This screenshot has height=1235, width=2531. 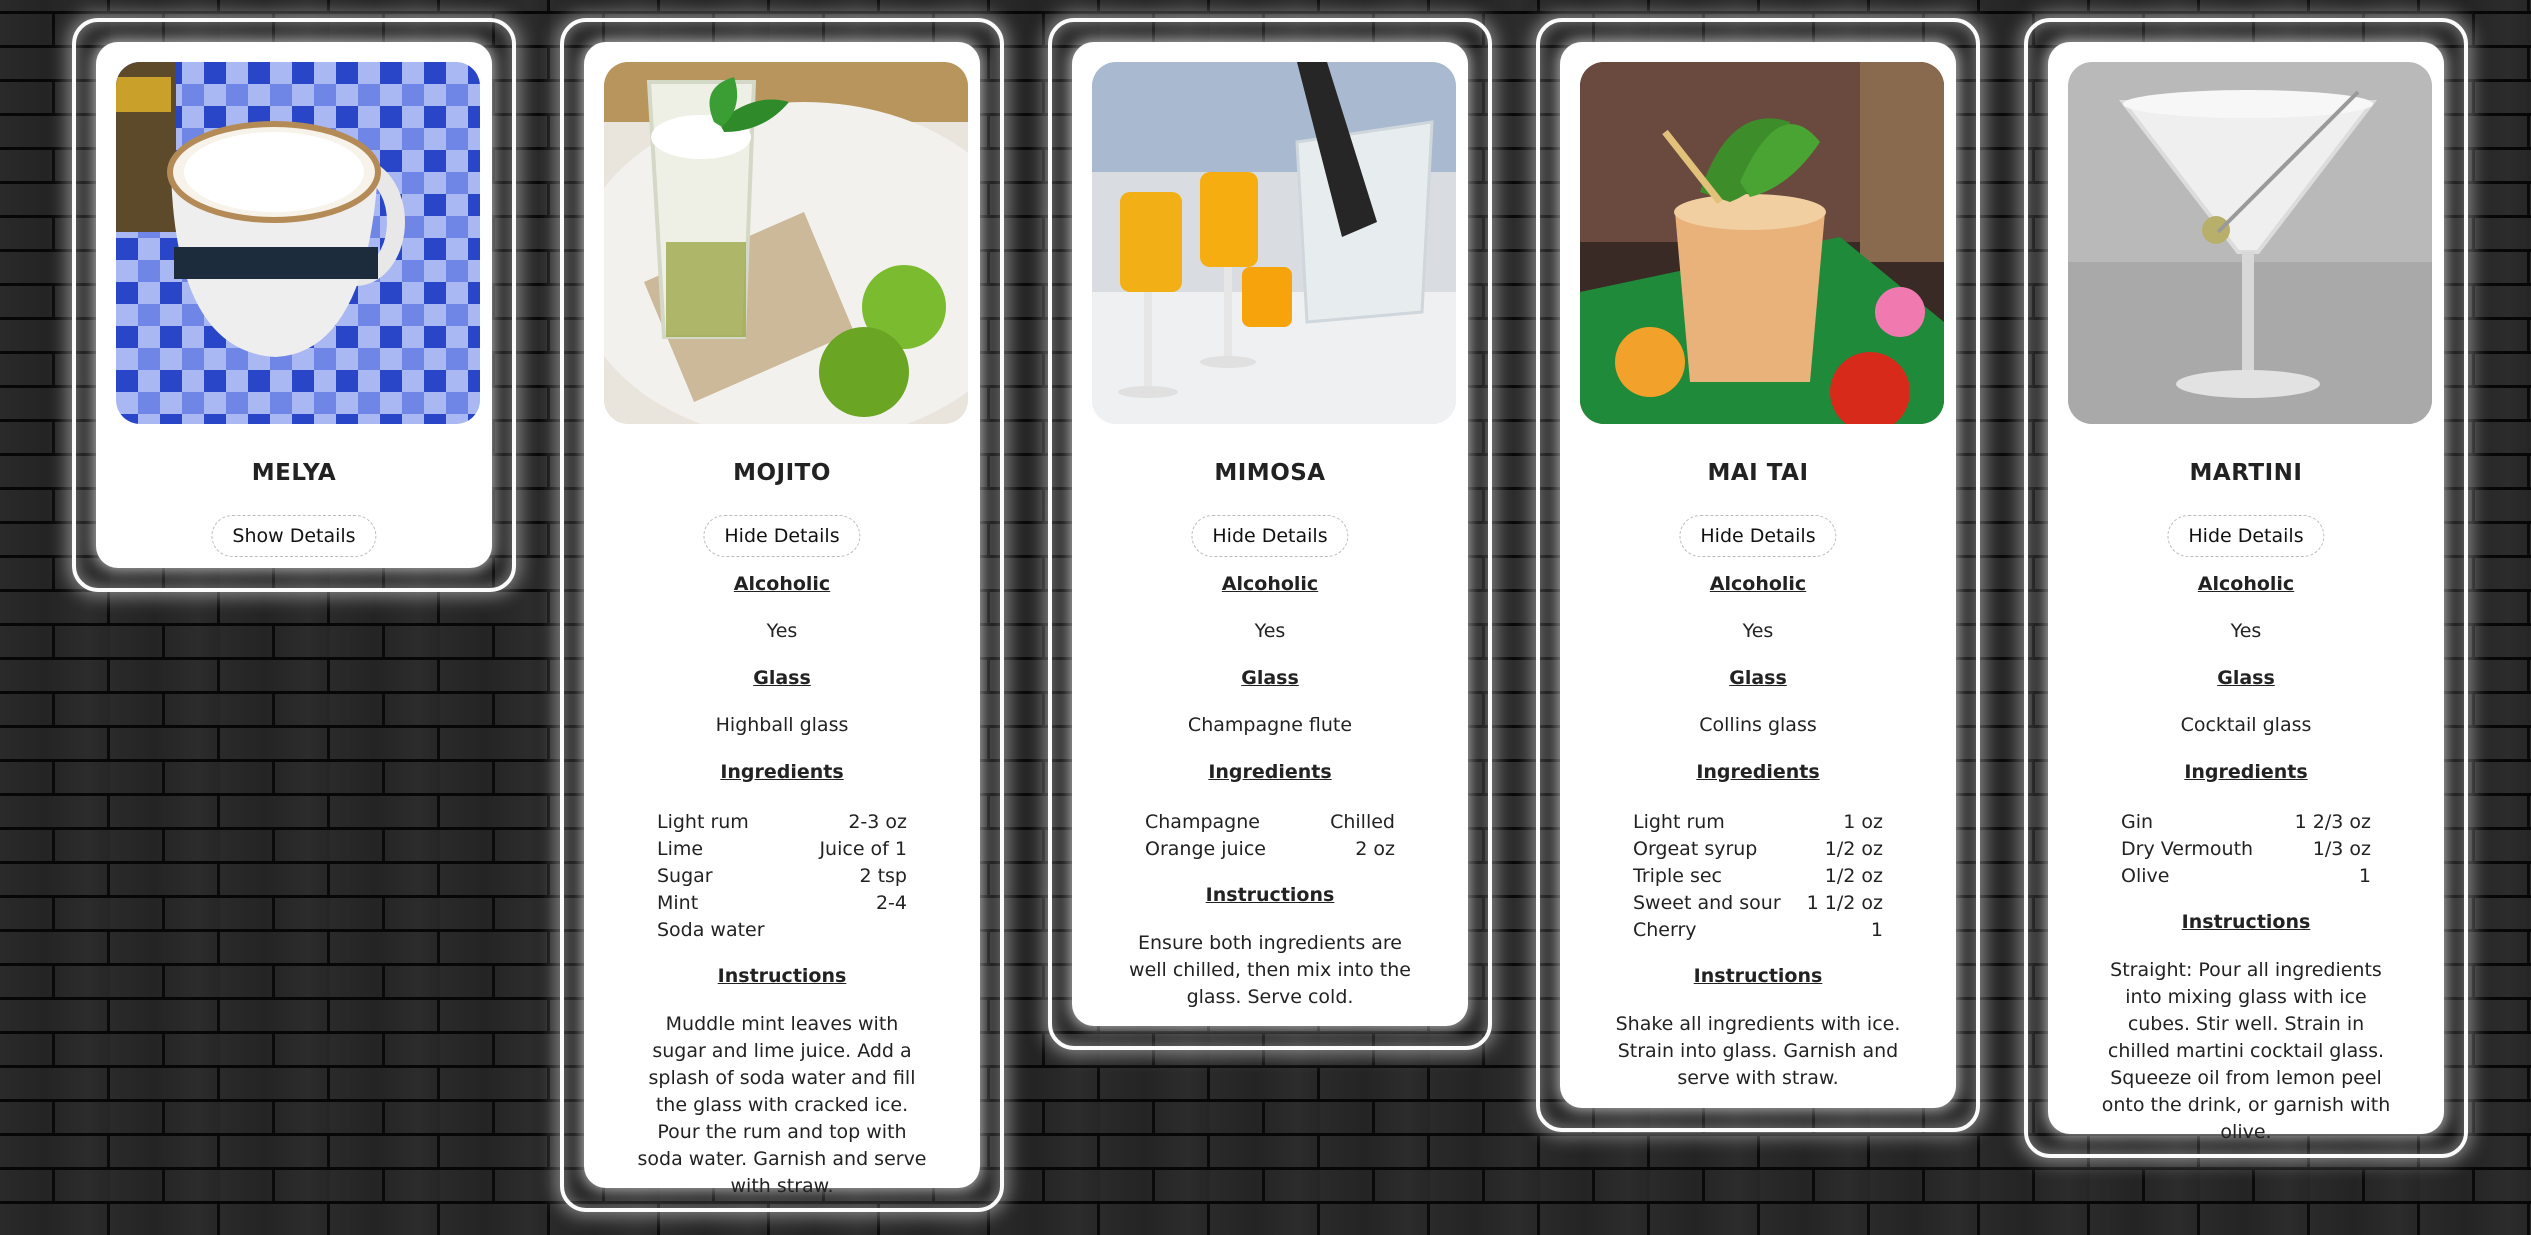 I want to click on drink-title: MOJITO, so click(x=782, y=473).